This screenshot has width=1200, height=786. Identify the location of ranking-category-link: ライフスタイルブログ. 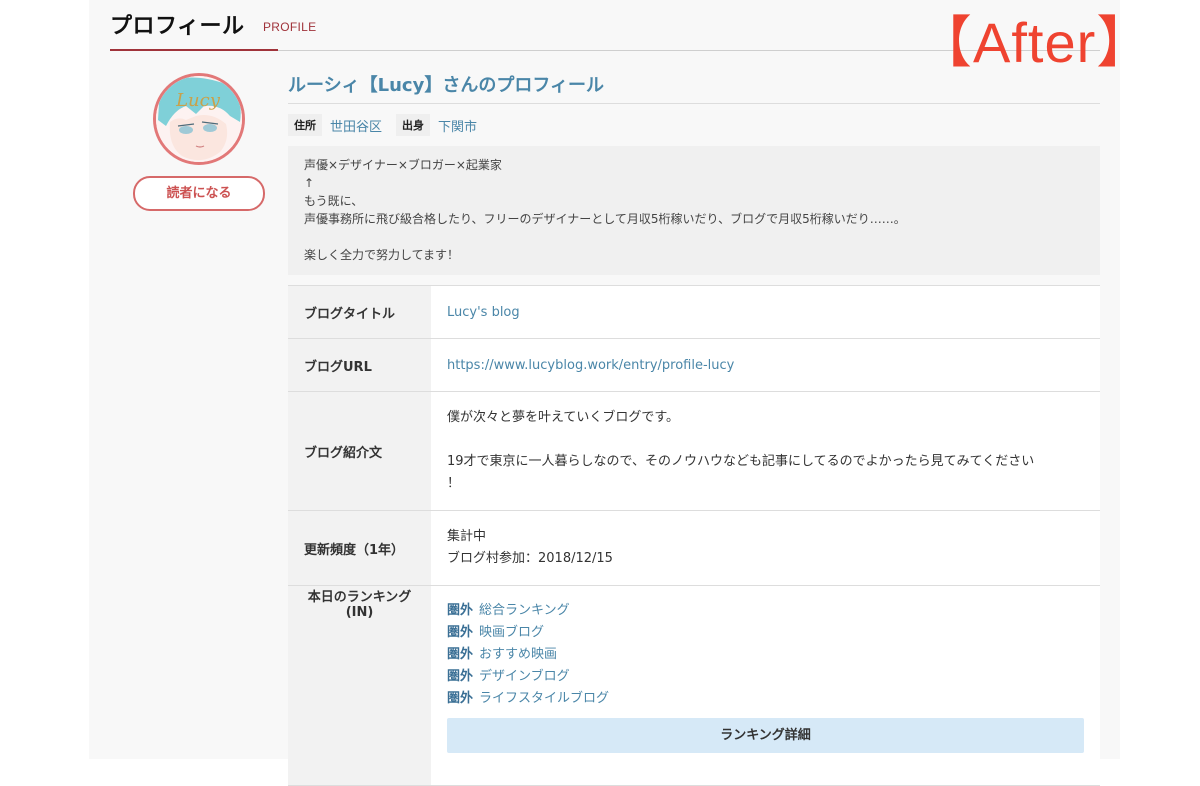
(544, 698).